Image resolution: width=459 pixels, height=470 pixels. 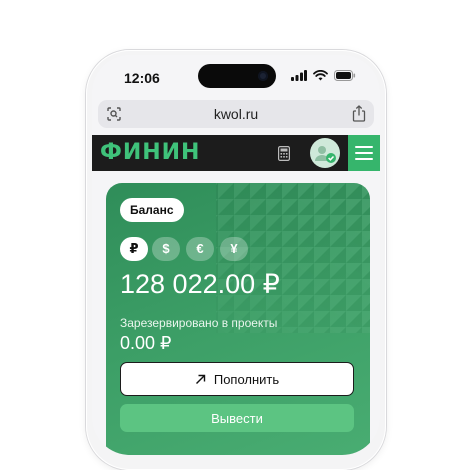 What do you see at coordinates (345, 75) in the screenshot?
I see `battery-icon` at bounding box center [345, 75].